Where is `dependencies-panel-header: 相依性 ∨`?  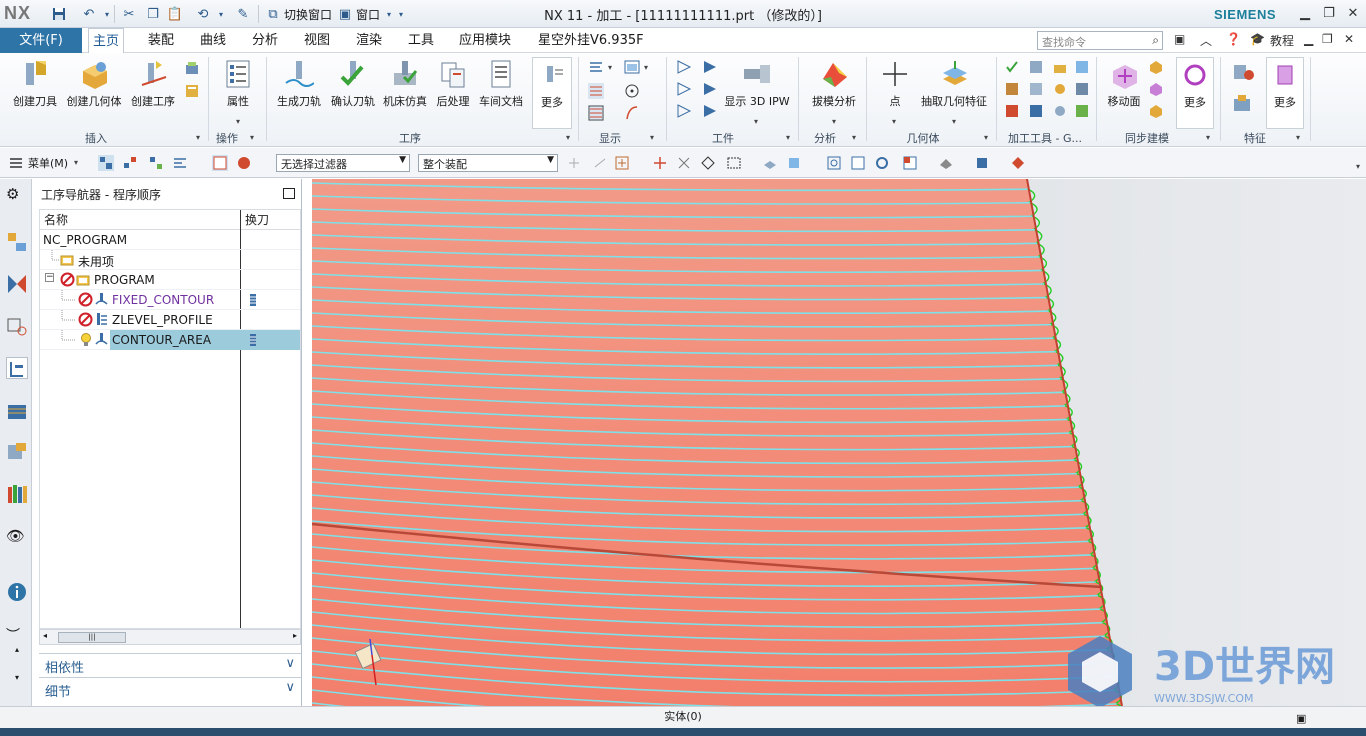
dependencies-panel-header: 相依性 ∨ is located at coordinates (170, 664).